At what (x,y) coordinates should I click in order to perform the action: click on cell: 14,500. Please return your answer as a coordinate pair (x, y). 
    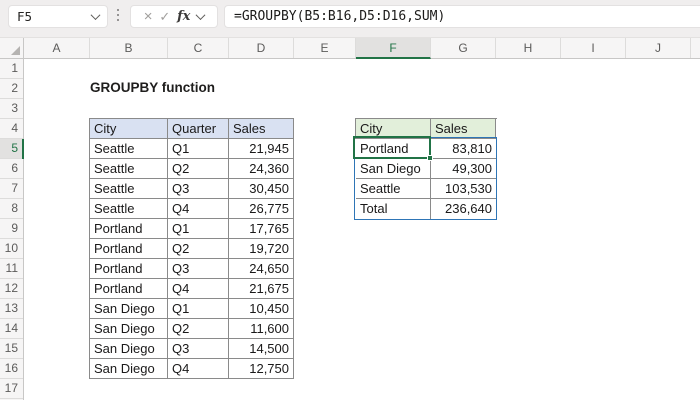
    Looking at the image, I should click on (261, 349).